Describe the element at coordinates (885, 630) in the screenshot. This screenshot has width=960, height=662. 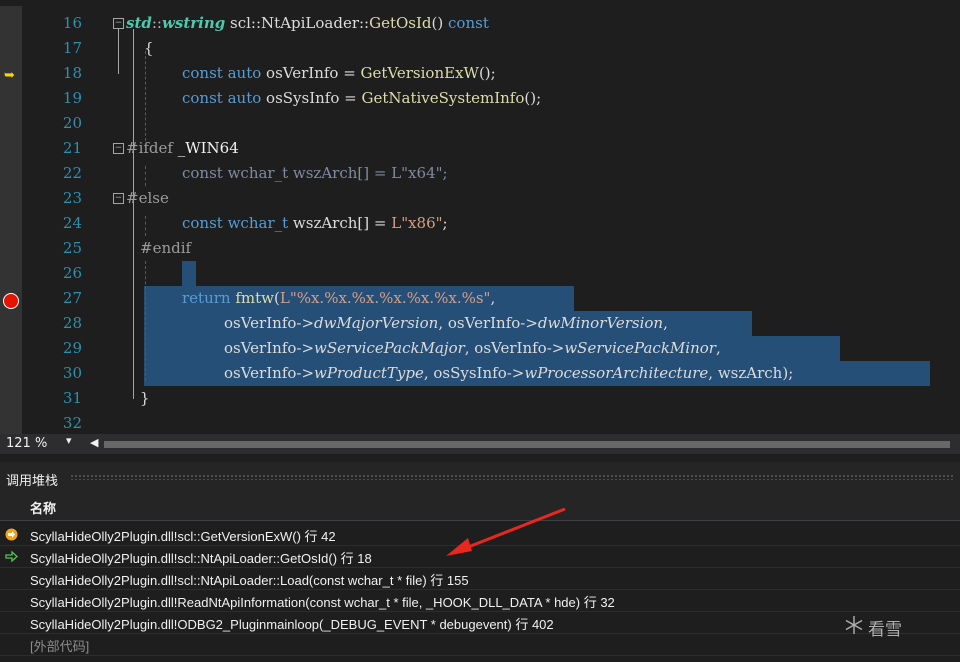
I see `watermark-text: 看雪` at that location.